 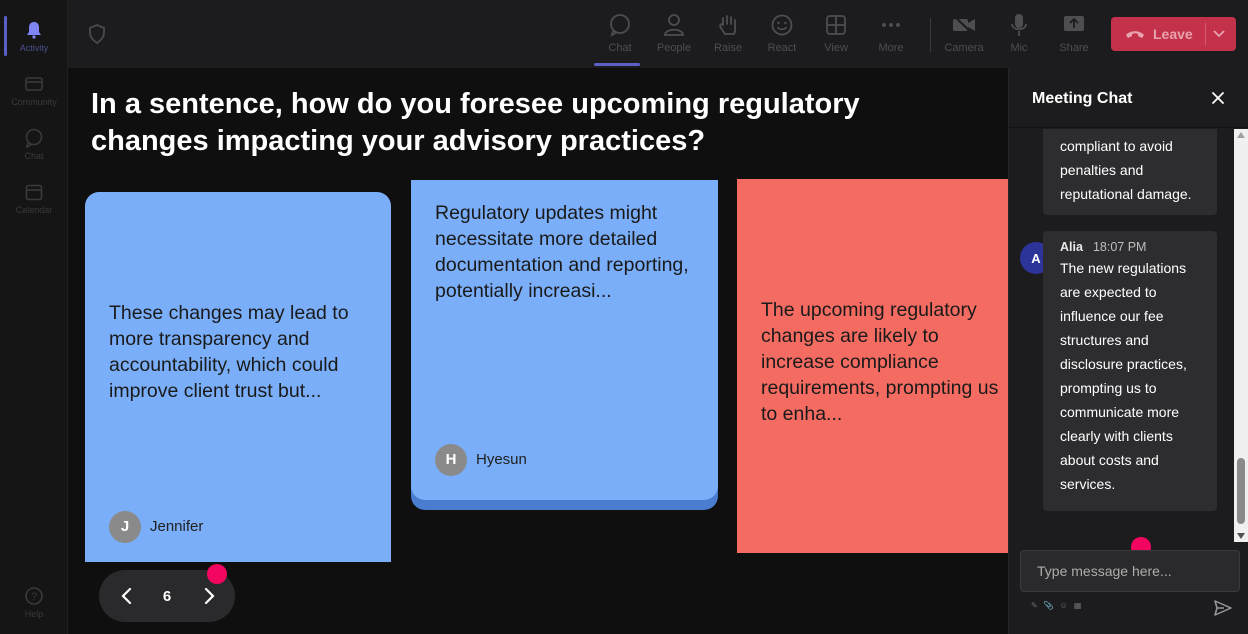 What do you see at coordinates (1082, 98) in the screenshot?
I see `chat-title: Meeting Chat` at bounding box center [1082, 98].